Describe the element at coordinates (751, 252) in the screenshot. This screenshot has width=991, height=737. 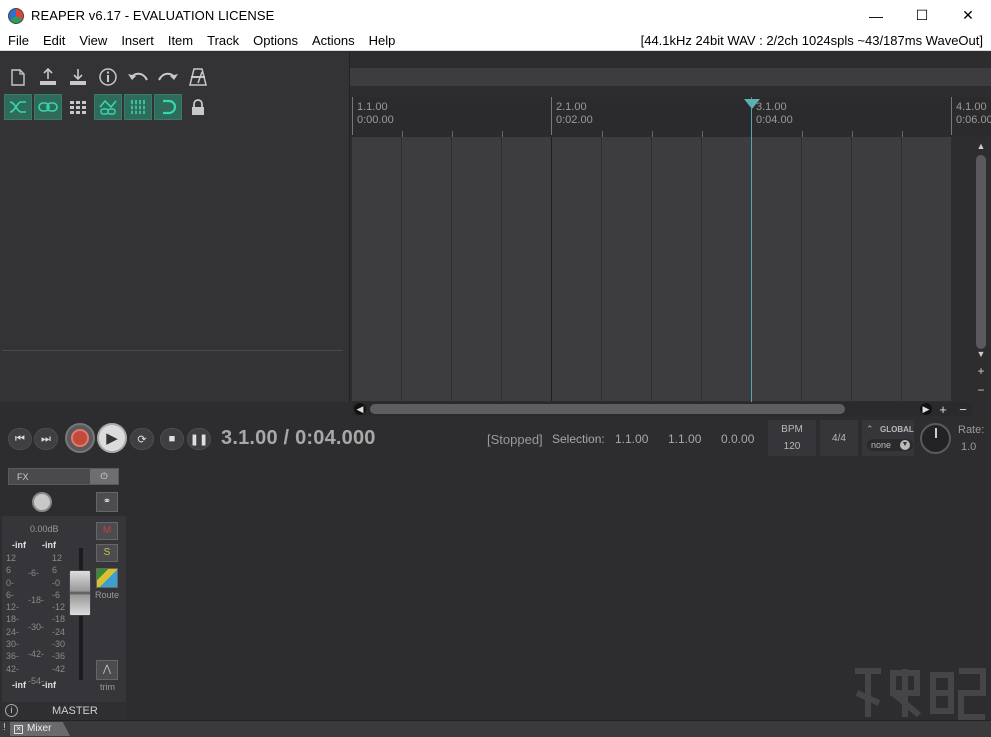
I see `edit-cursor` at that location.